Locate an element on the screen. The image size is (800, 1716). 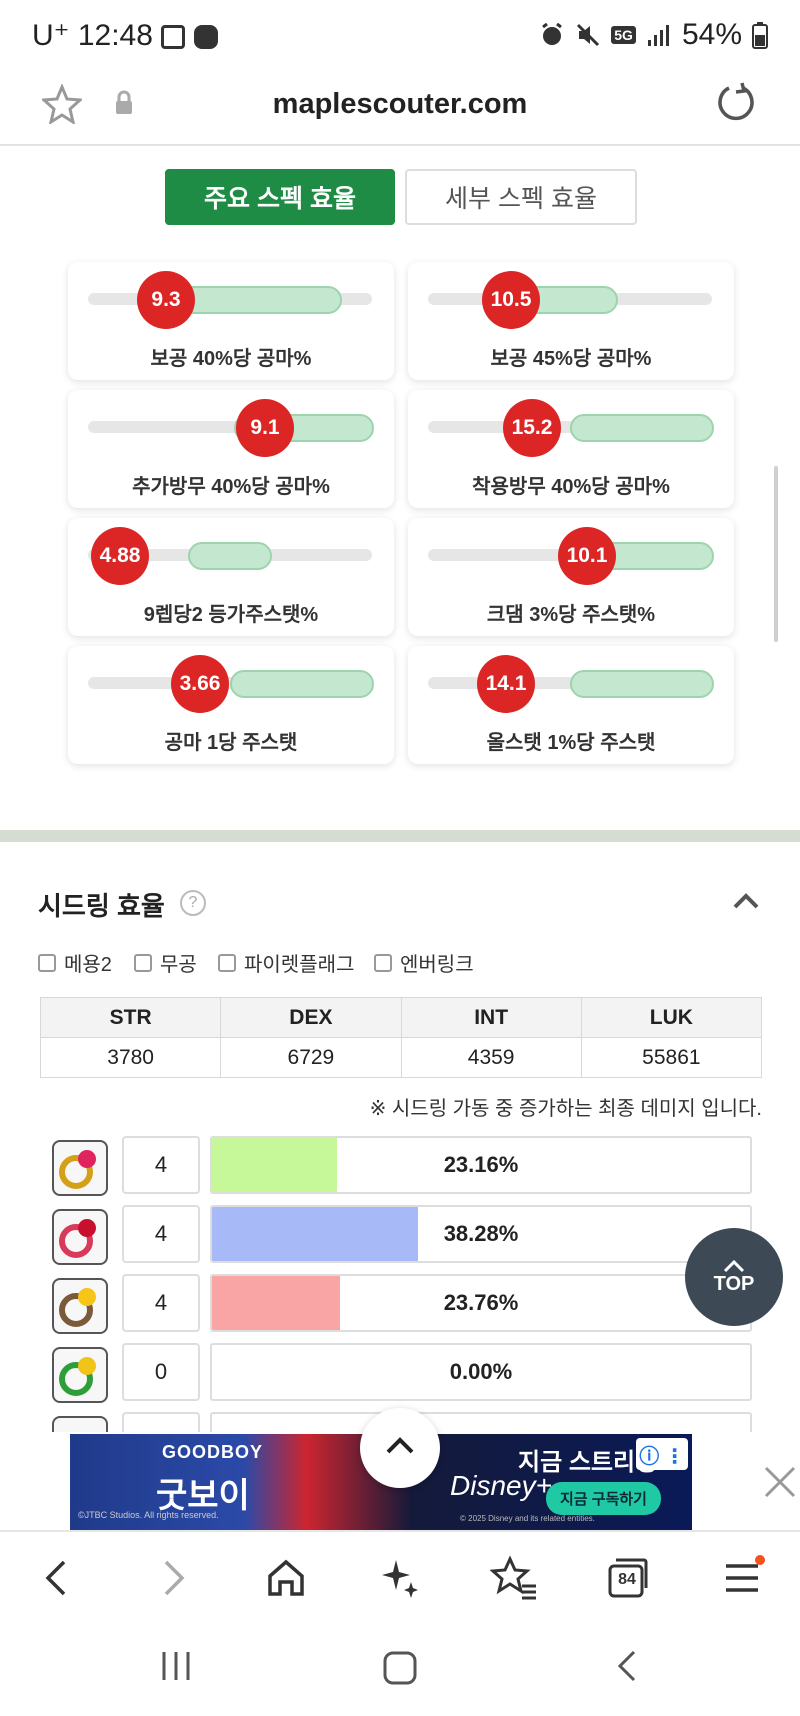
card-label: 9렙당2 등가주스탯% is located at coordinates (231, 615).